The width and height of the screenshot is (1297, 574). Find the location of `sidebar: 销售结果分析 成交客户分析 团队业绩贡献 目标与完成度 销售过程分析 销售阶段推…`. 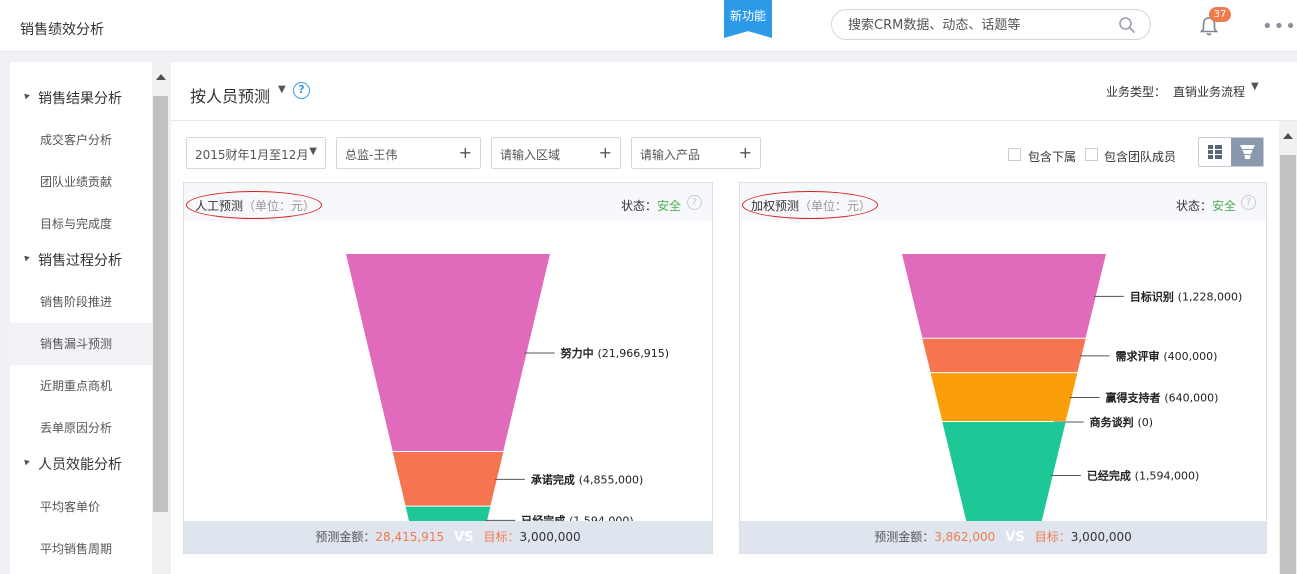

sidebar: 销售结果分析 成交客户分析 团队业绩贡献 目标与完成度 销售过程分析 销售阶段推… is located at coordinates (89, 318).